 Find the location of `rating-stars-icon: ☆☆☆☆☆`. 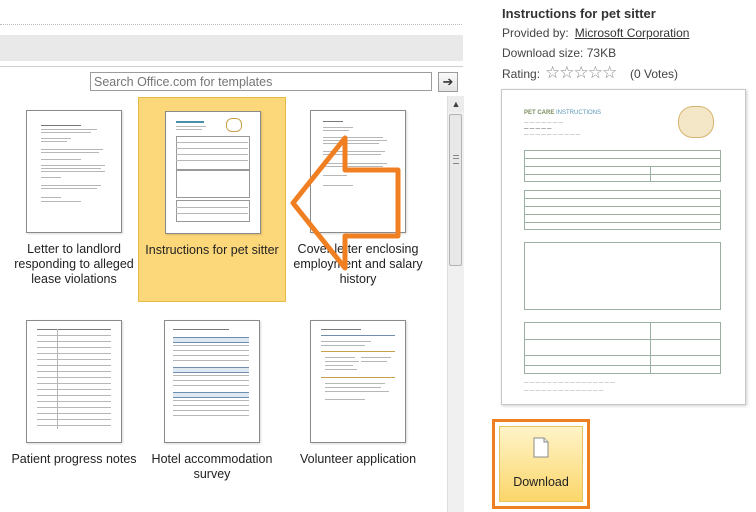

rating-stars-icon: ☆☆☆☆☆ is located at coordinates (581, 73).